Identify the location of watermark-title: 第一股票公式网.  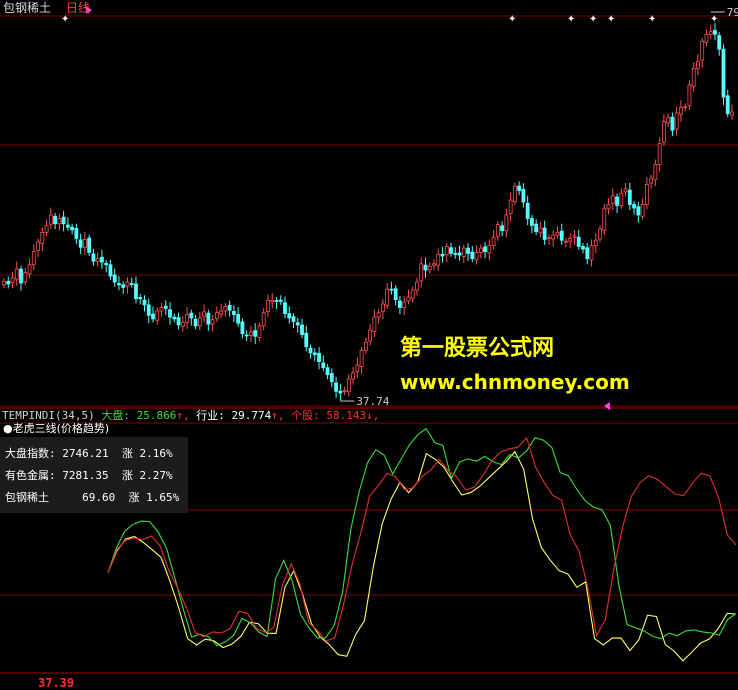
(477, 348).